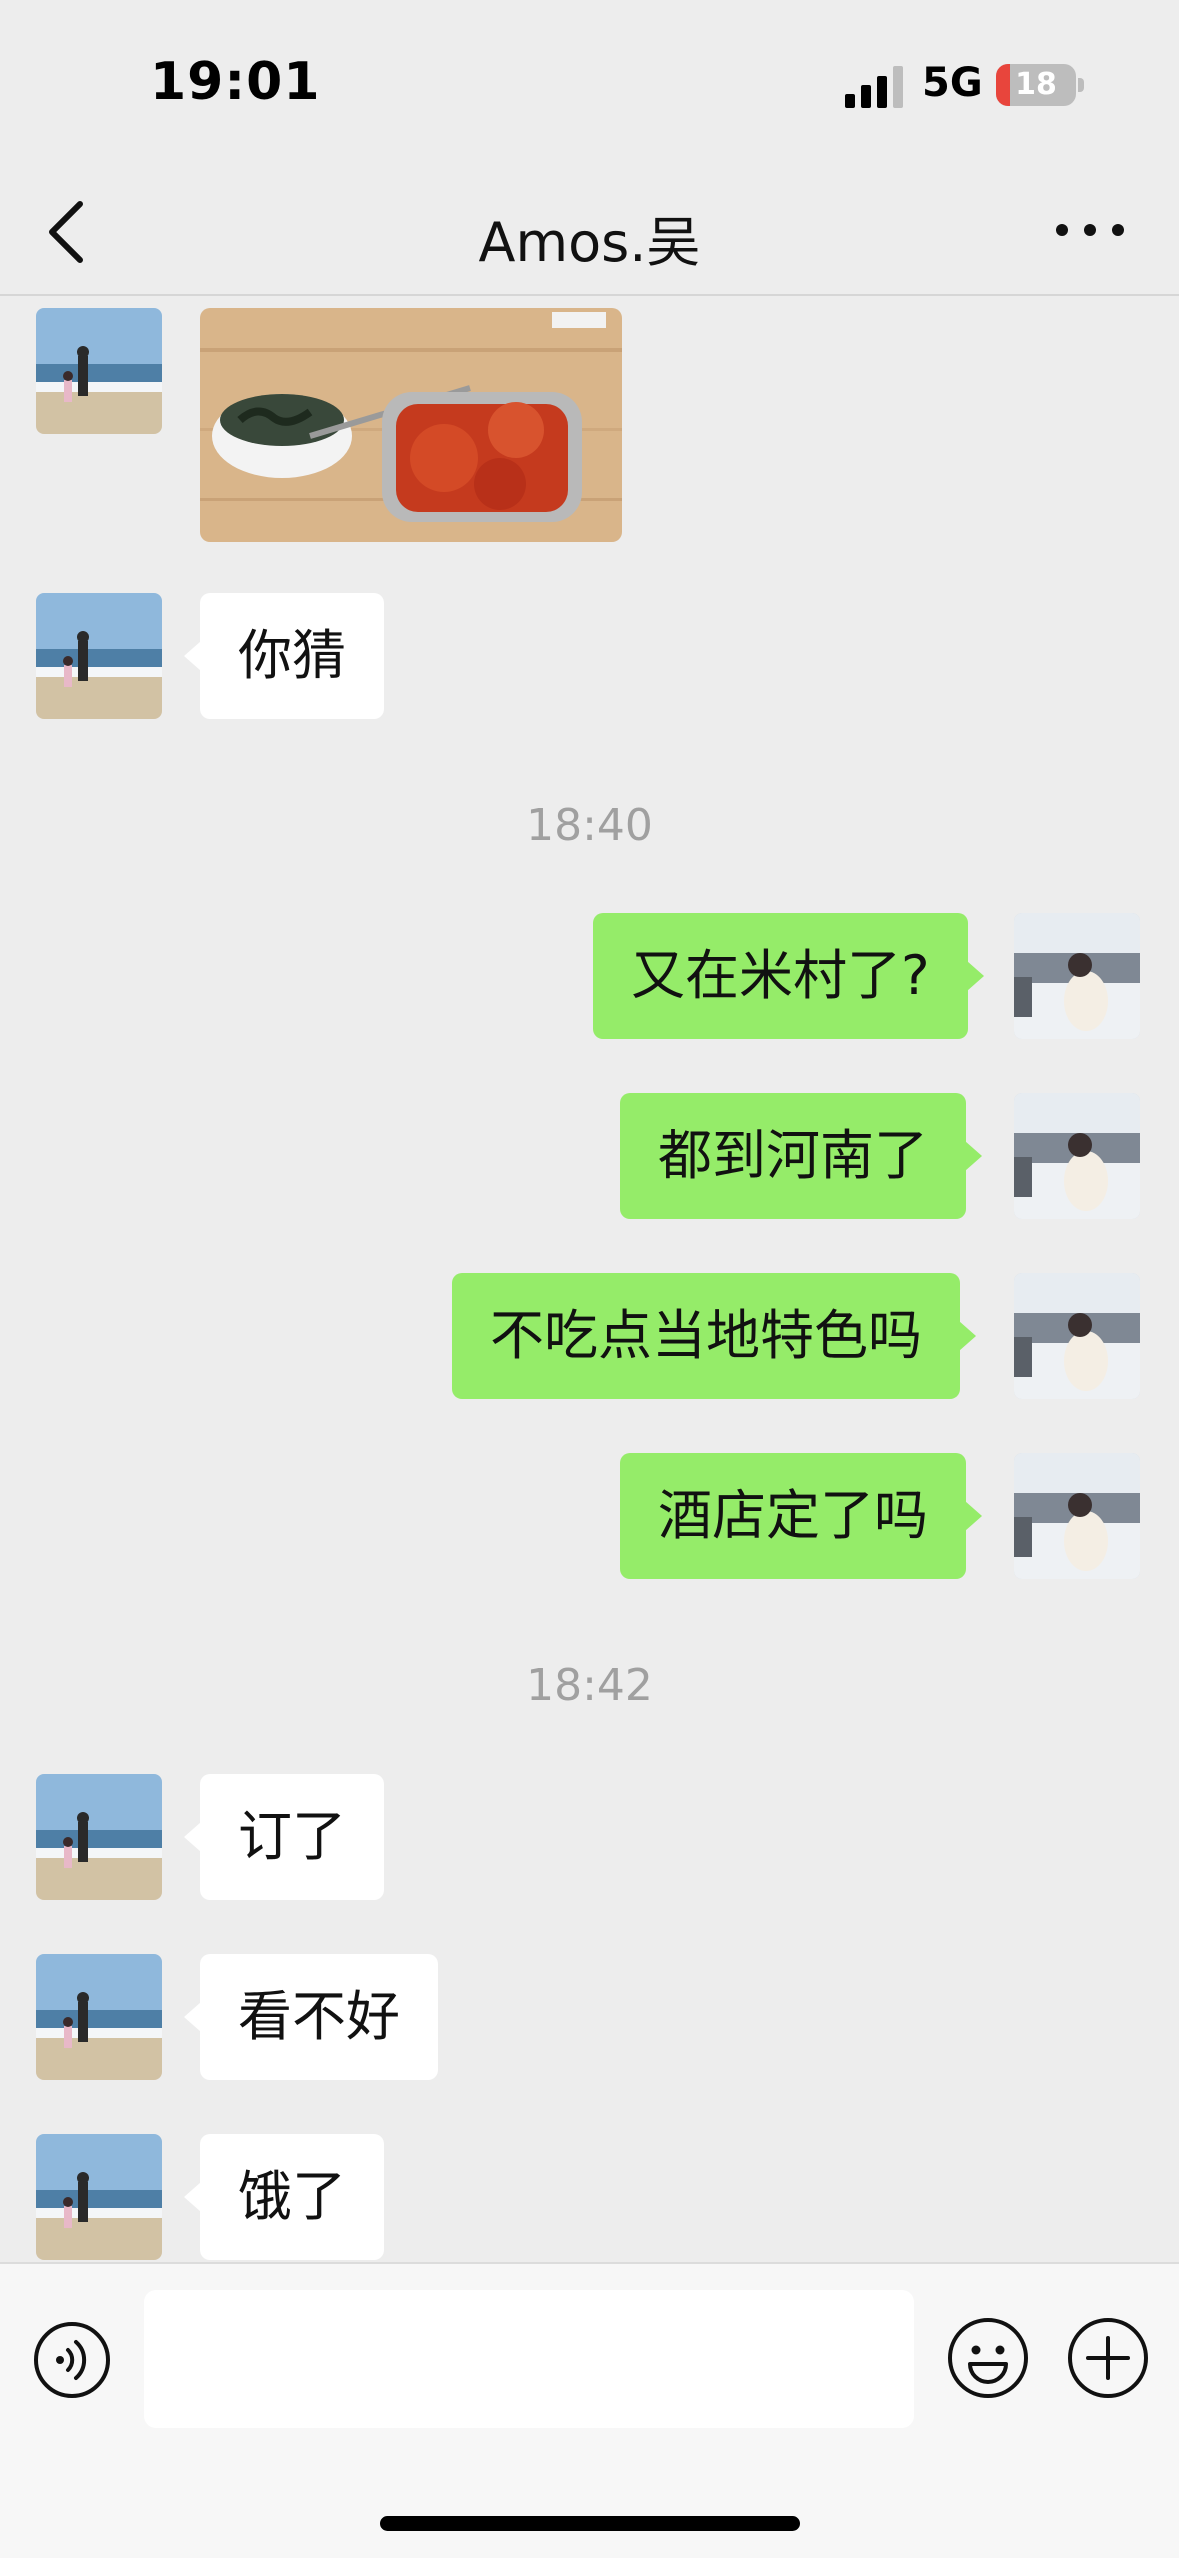 This screenshot has width=1179, height=2558. What do you see at coordinates (411, 425) in the screenshot?
I see `image-message` at bounding box center [411, 425].